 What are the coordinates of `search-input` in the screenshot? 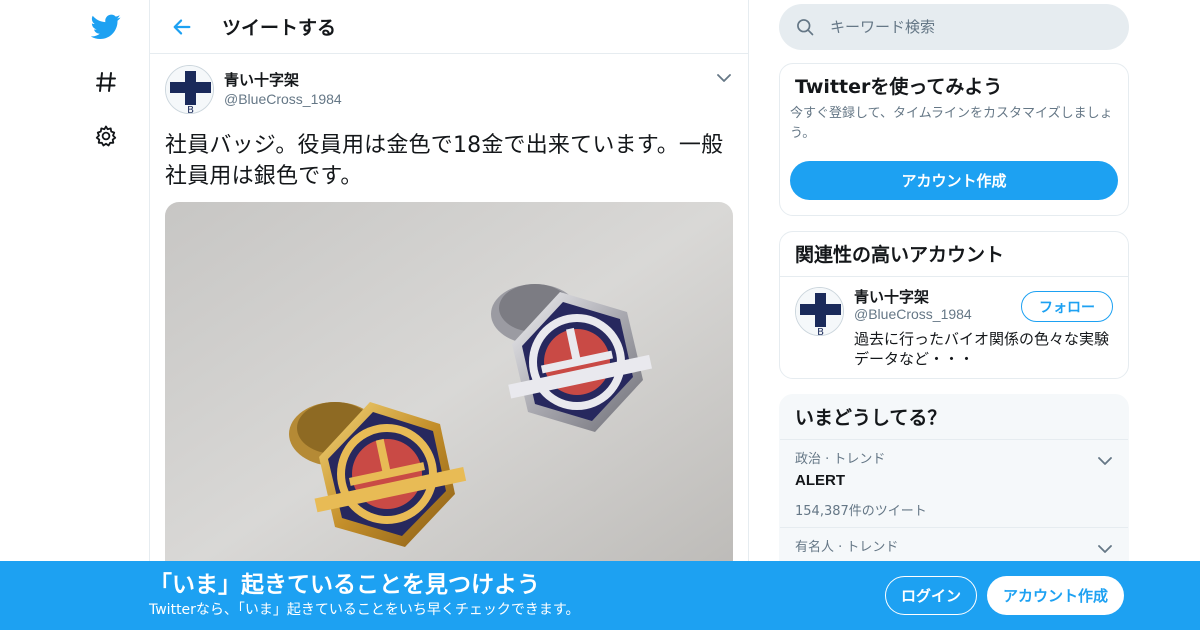 It's located at (960, 27).